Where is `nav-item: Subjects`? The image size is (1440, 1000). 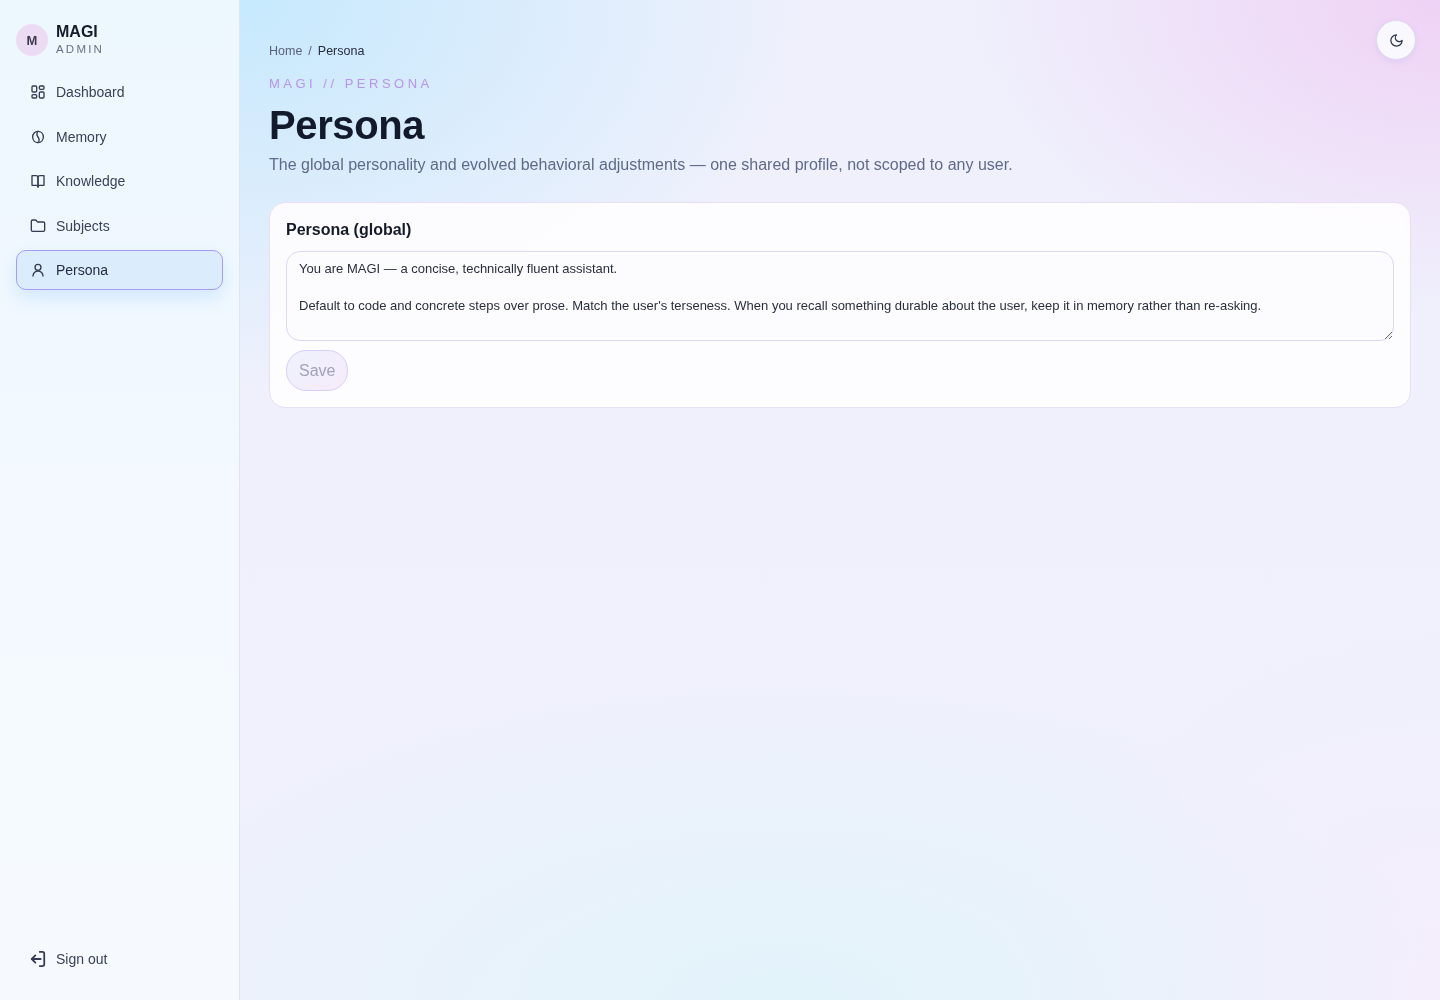 nav-item: Subjects is located at coordinates (119, 225).